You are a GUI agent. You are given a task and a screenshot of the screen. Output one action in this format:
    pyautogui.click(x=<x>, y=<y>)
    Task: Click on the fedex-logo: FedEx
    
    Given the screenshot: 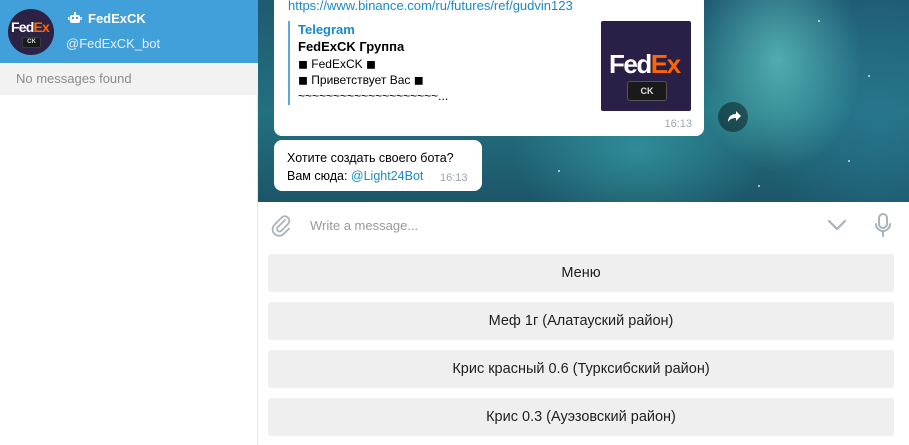 What is the action you would take?
    pyautogui.click(x=645, y=64)
    